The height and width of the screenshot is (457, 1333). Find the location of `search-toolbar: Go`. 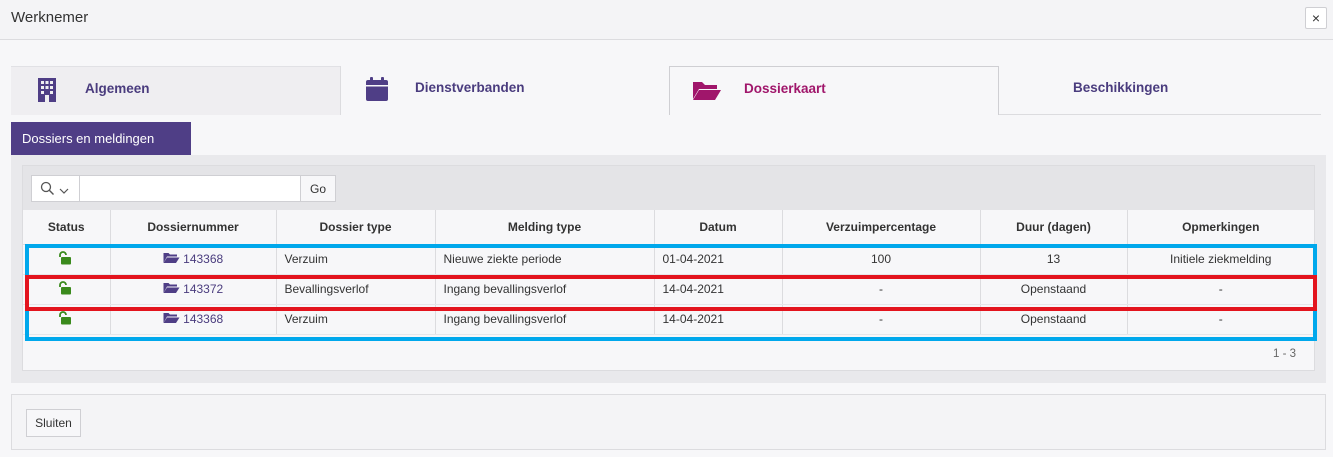

search-toolbar: Go is located at coordinates (668, 188).